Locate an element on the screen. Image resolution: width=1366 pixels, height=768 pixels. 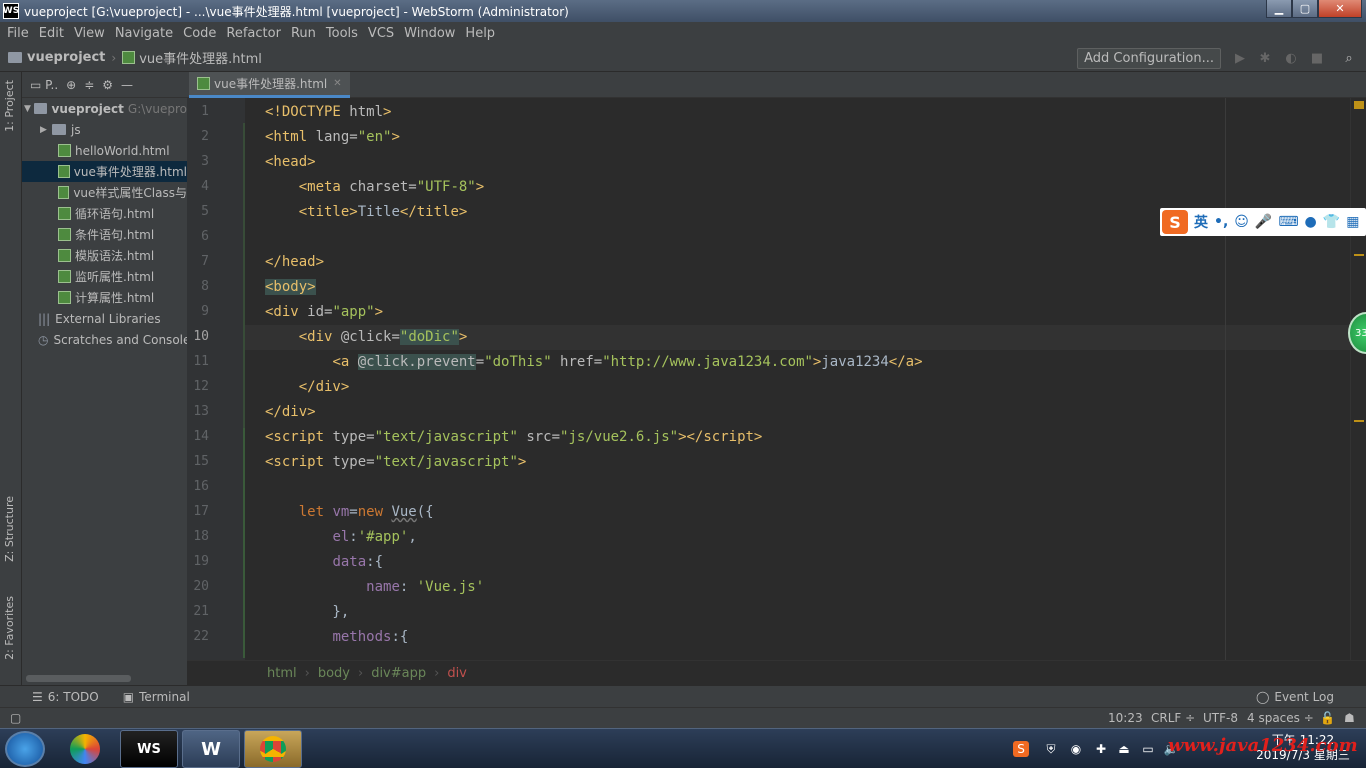
editor-tab-active: vue事件处理器.html ✕ is located at coordinates (269, 85).